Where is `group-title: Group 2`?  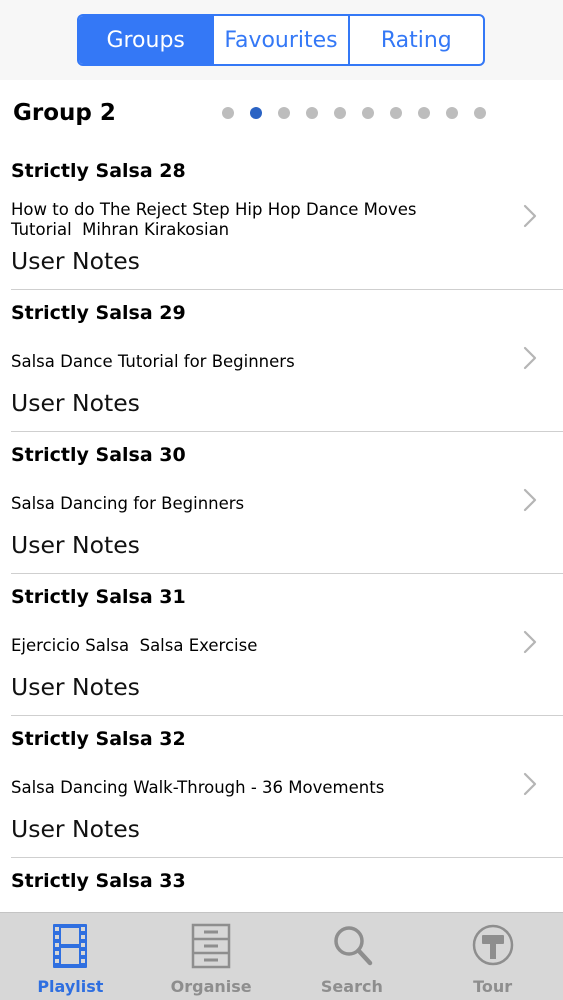 group-title: Group 2 is located at coordinates (64, 113).